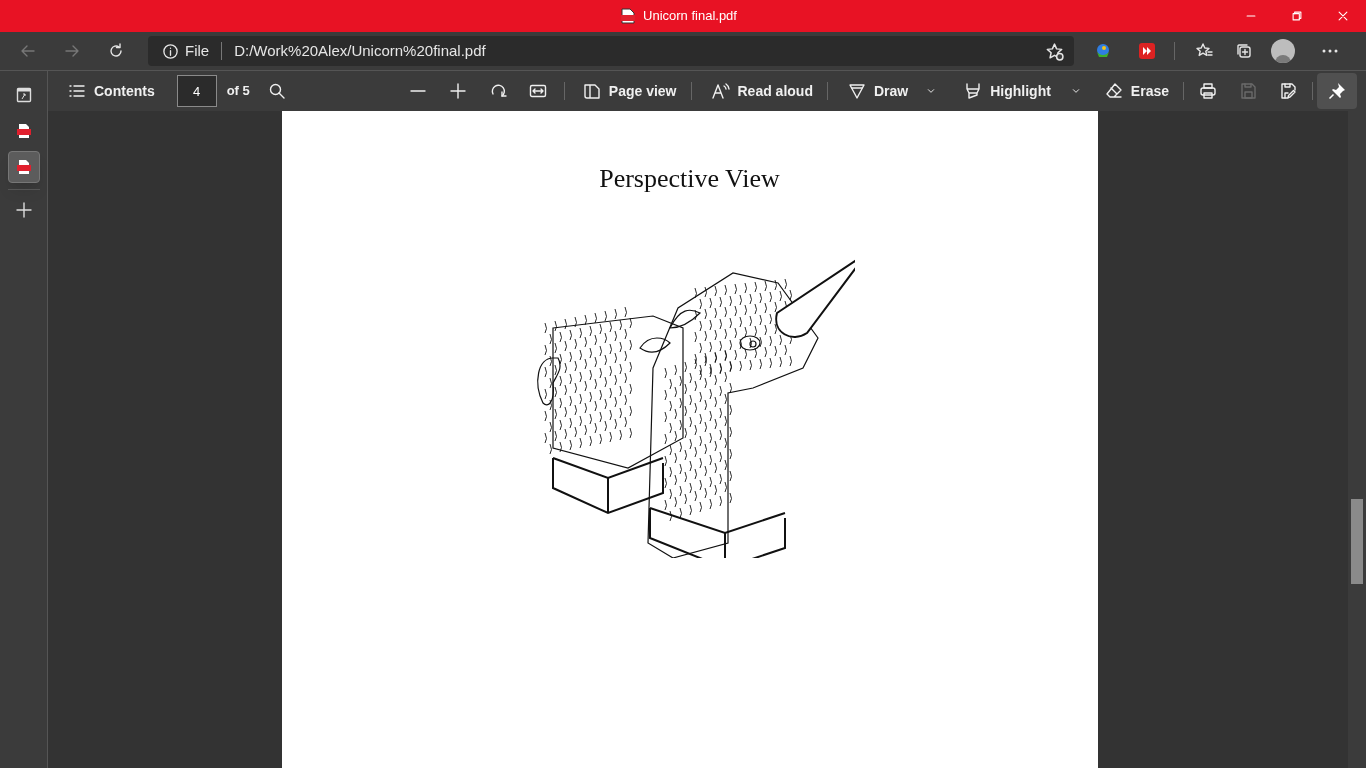 This screenshot has height=768, width=1366. Describe the element at coordinates (360, 50) in the screenshot. I see `url-text: D:/Work%20Alex/Unicorn%20final.pdf` at that location.